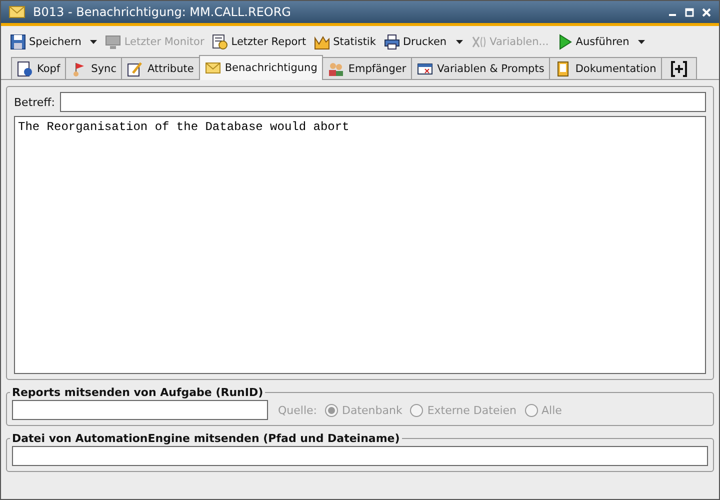 Image resolution: width=720 pixels, height=500 pixels. What do you see at coordinates (93, 68) in the screenshot?
I see `tab: Sync` at bounding box center [93, 68].